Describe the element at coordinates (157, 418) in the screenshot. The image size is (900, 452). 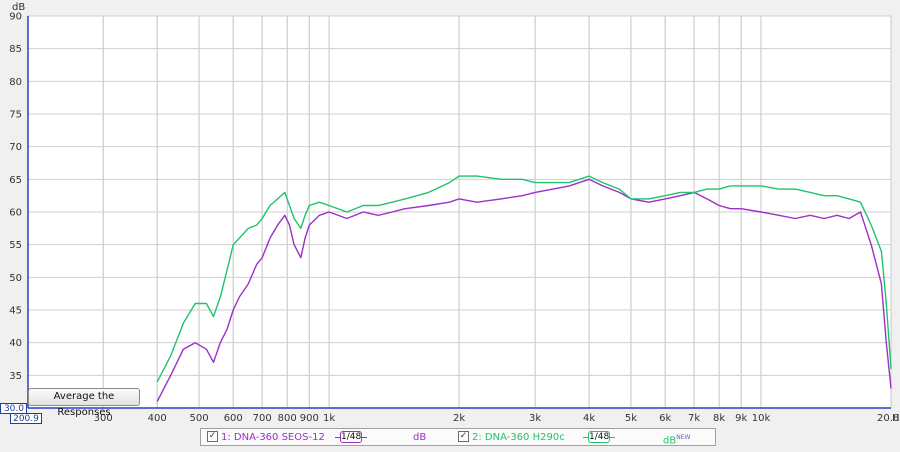
I see `x-tick-label: 400` at that location.